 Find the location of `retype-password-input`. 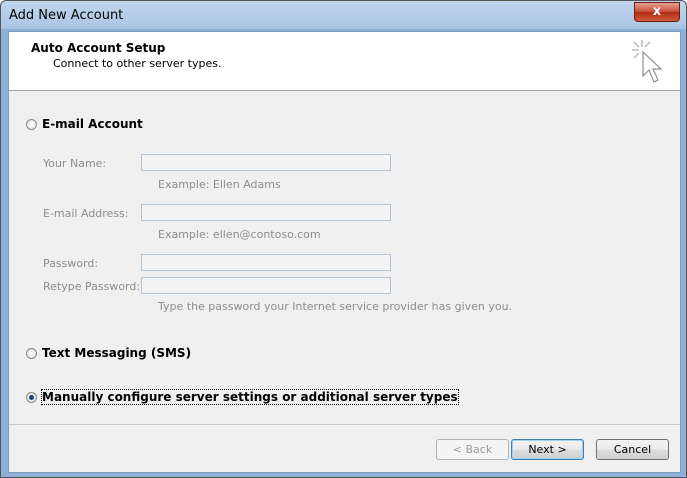

retype-password-input is located at coordinates (266, 285).